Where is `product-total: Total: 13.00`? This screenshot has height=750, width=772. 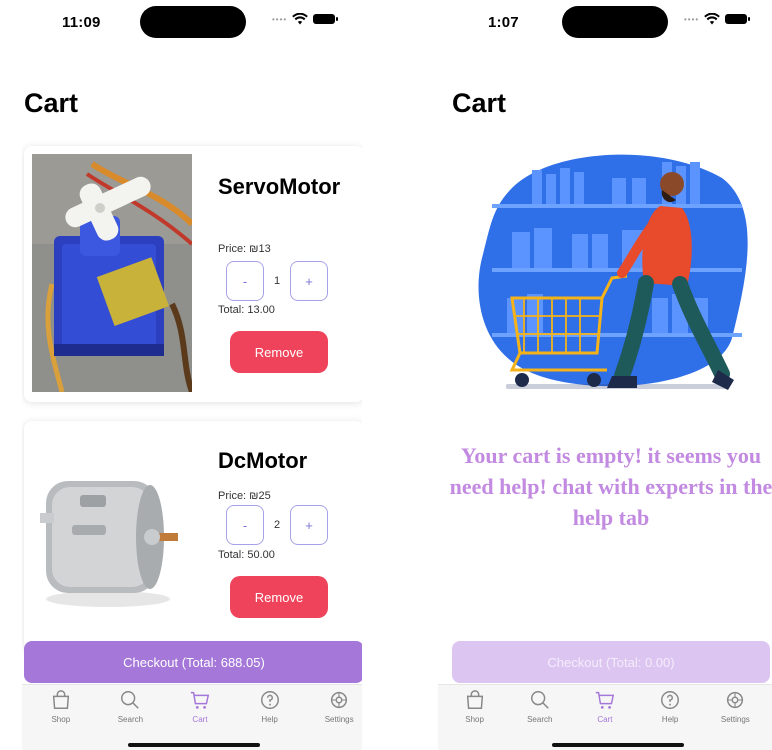
product-total: Total: 13.00 is located at coordinates (246, 310).